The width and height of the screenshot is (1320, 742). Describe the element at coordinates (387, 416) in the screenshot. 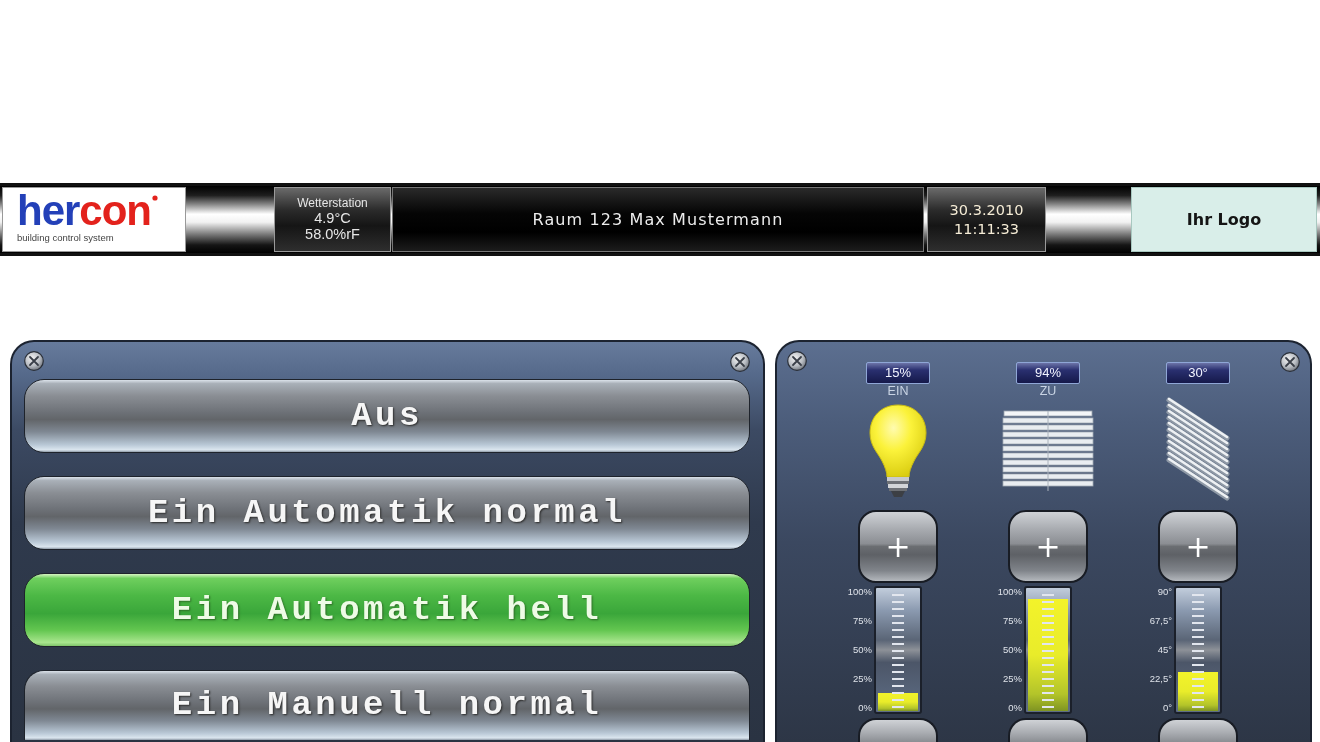

I see `mode-button: Aus` at that location.